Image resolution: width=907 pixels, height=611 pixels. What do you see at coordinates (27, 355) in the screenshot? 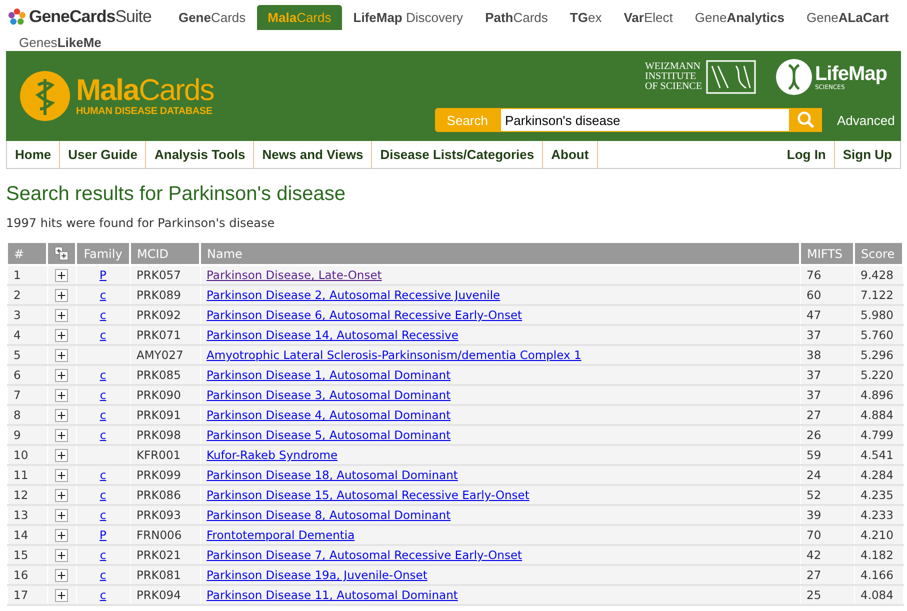
I see `table-cell: 5` at bounding box center [27, 355].